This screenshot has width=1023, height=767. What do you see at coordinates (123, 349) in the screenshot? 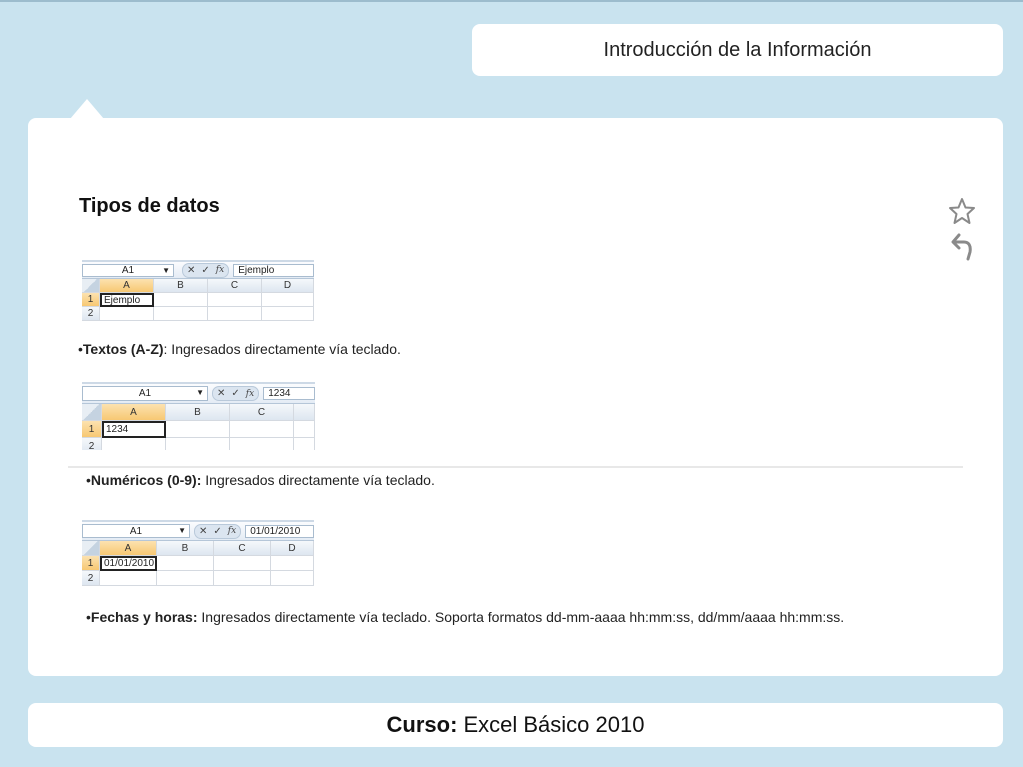
I see `bullet-label: Textos (A-Z)` at bounding box center [123, 349].